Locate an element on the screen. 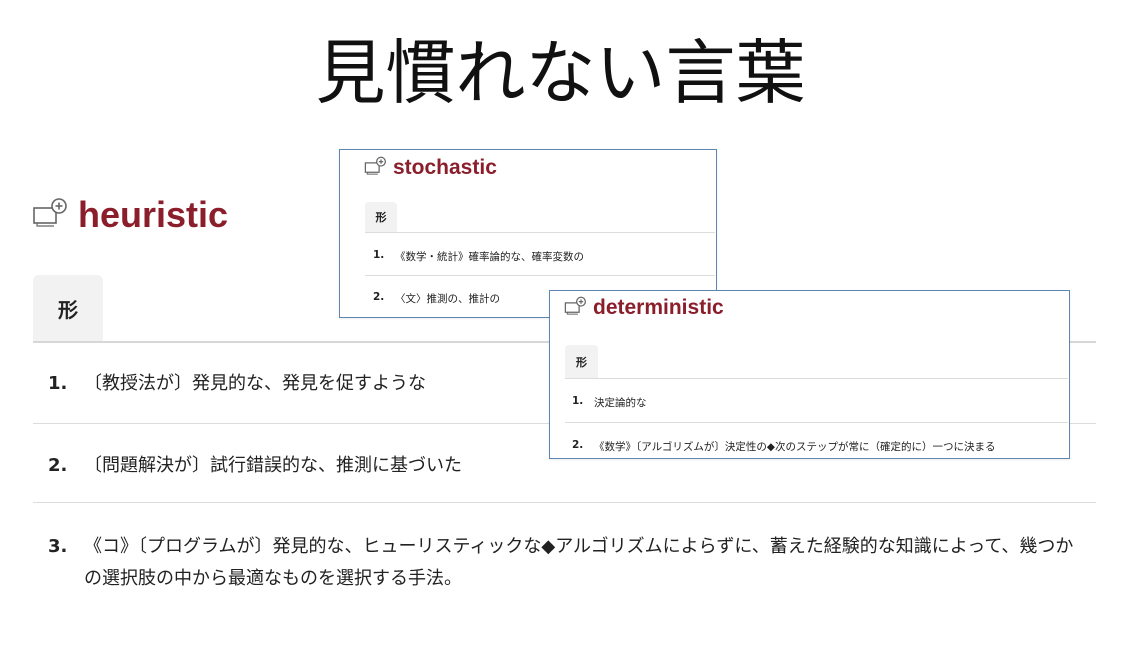  stochastic-heading: stochastic is located at coordinates (430, 168).